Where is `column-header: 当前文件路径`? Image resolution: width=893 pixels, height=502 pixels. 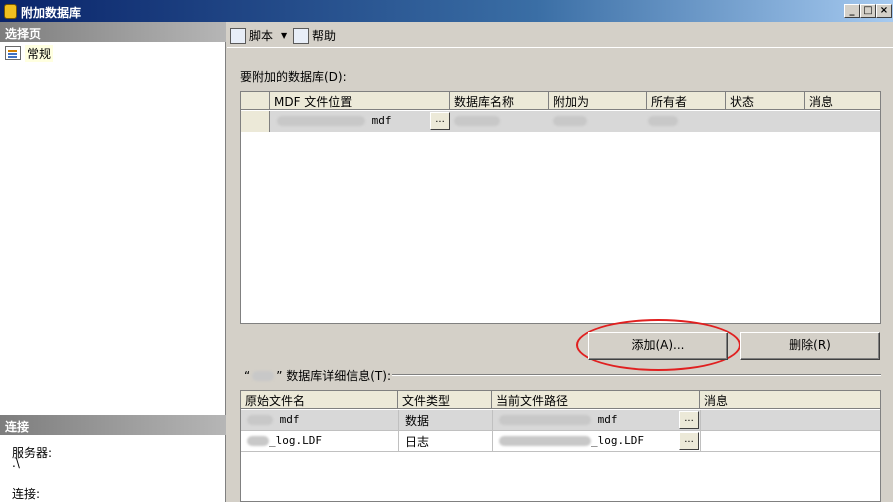 column-header: 当前文件路径 is located at coordinates (596, 400).